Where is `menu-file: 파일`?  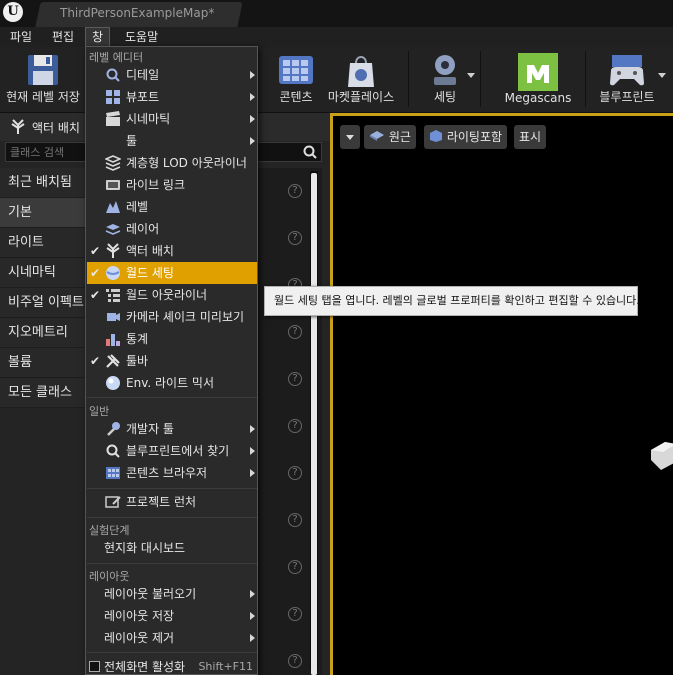
menu-file: 파일 is located at coordinates (21, 37).